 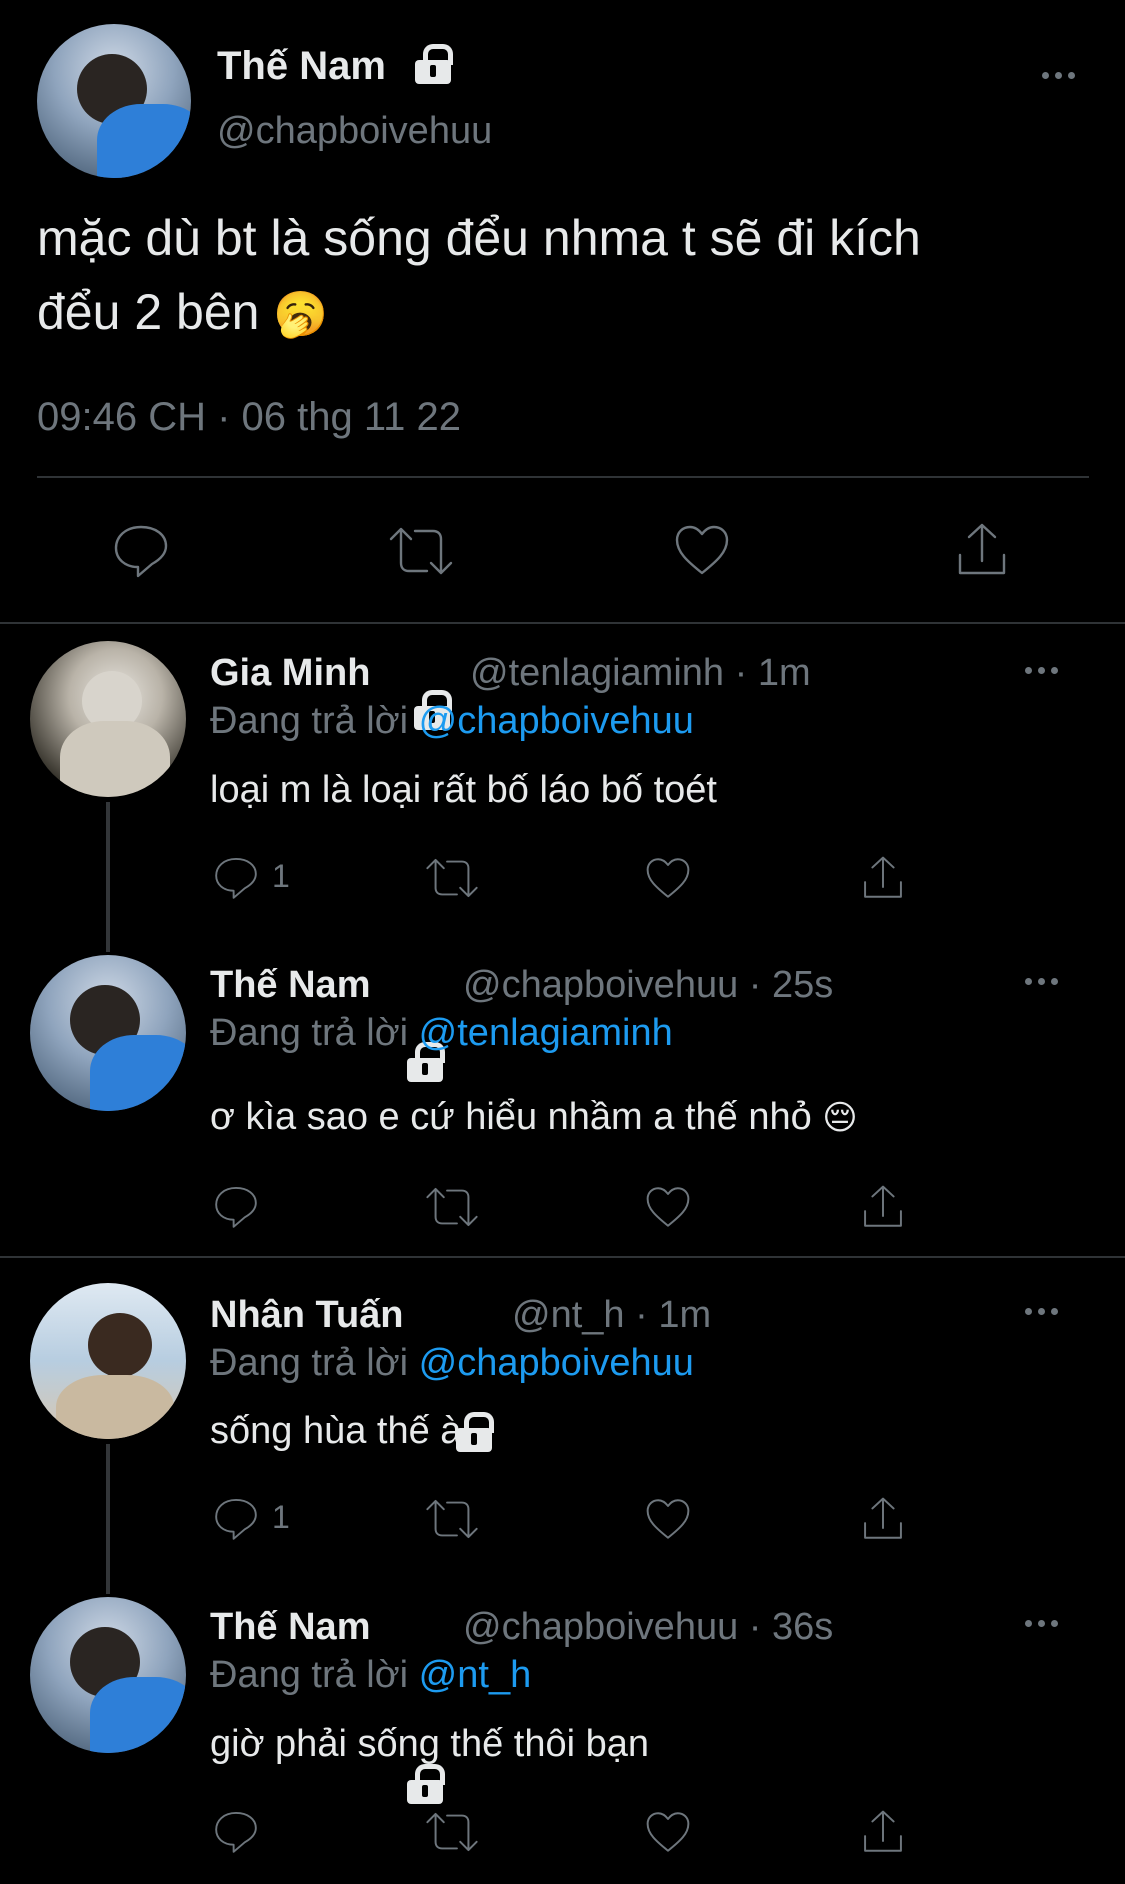 I want to click on handle: @nt_h, so click(x=568, y=1315).